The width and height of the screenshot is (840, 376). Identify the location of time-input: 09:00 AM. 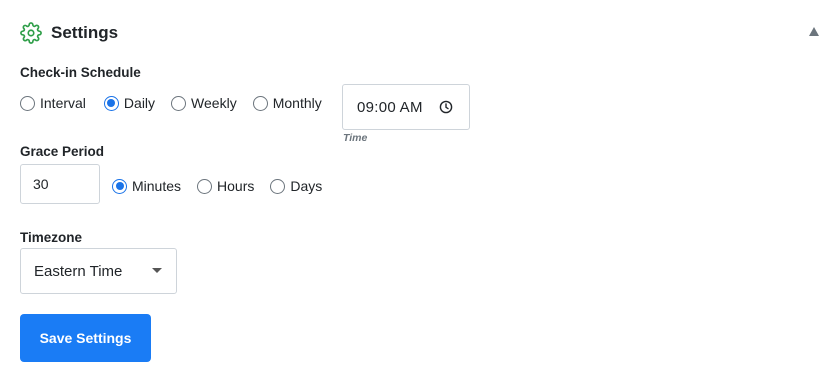
(406, 107).